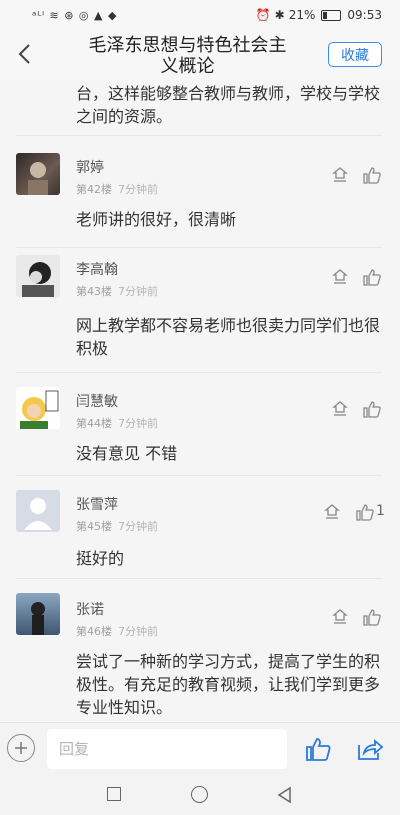  What do you see at coordinates (200, 15) in the screenshot?
I see `status-bar: ᵃᴸˡ ≋ ⊛ ◎ ▲ ◆ ⏰ ✱ 21% 09:53` at bounding box center [200, 15].